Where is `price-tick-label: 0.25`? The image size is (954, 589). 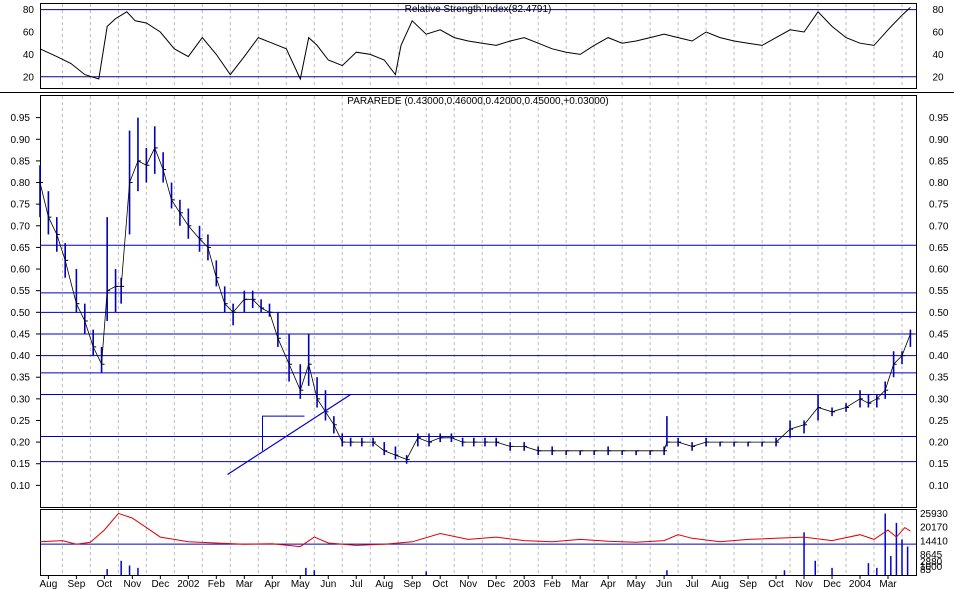 price-tick-label: 0.25 is located at coordinates (21, 421).